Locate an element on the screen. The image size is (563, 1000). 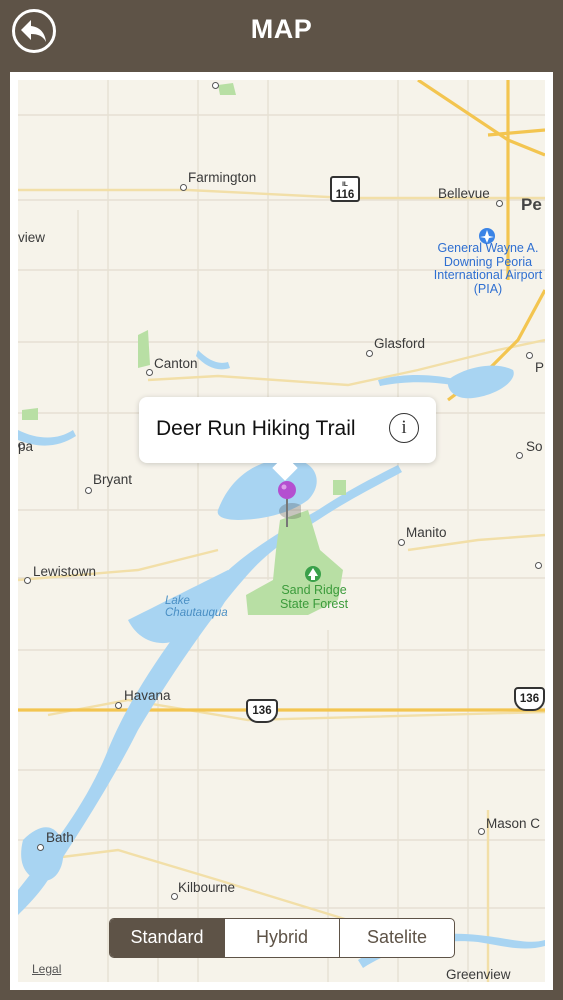
map-type-hybrid: Hybrid is located at coordinates (281, 938).